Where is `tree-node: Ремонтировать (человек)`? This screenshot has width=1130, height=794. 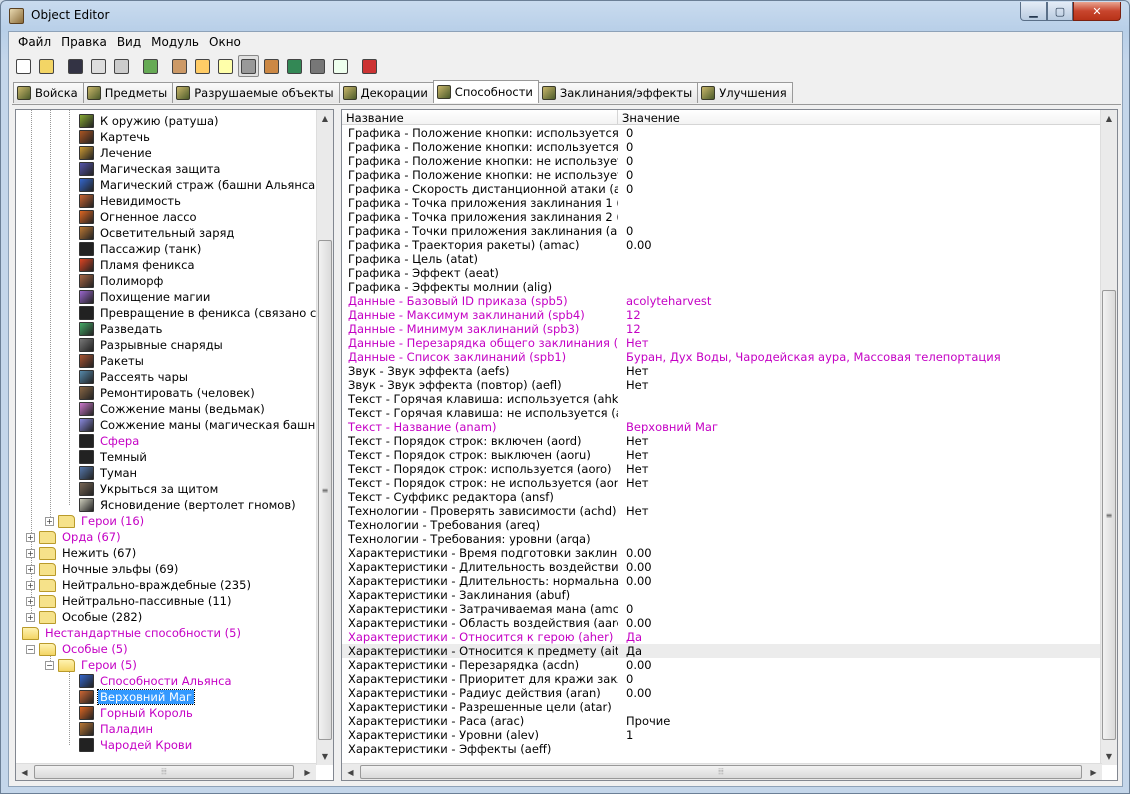
tree-node: Ремонтировать (человек) is located at coordinates (168, 393).